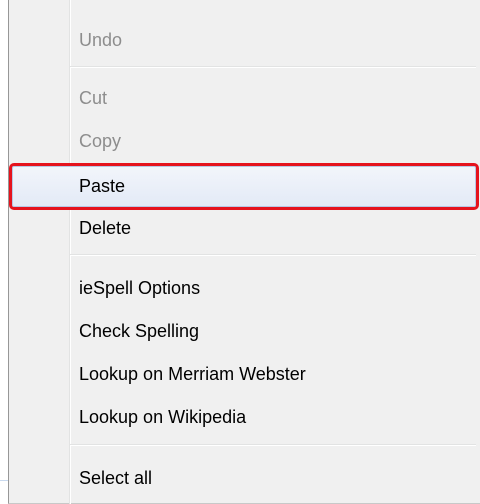 The height and width of the screenshot is (504, 480). What do you see at coordinates (244, 417) in the screenshot?
I see `menu-item-lookup-wikipedia: Lookup on Wikipedia` at bounding box center [244, 417].